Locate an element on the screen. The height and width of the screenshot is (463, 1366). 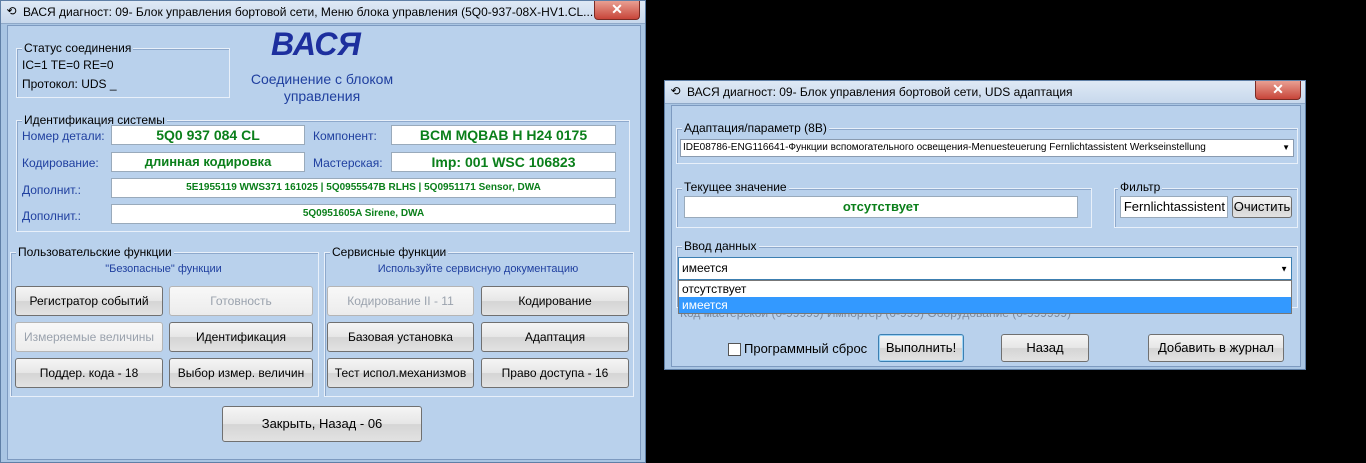
add-to-log-button: Добавить в журнал is located at coordinates (1216, 348).